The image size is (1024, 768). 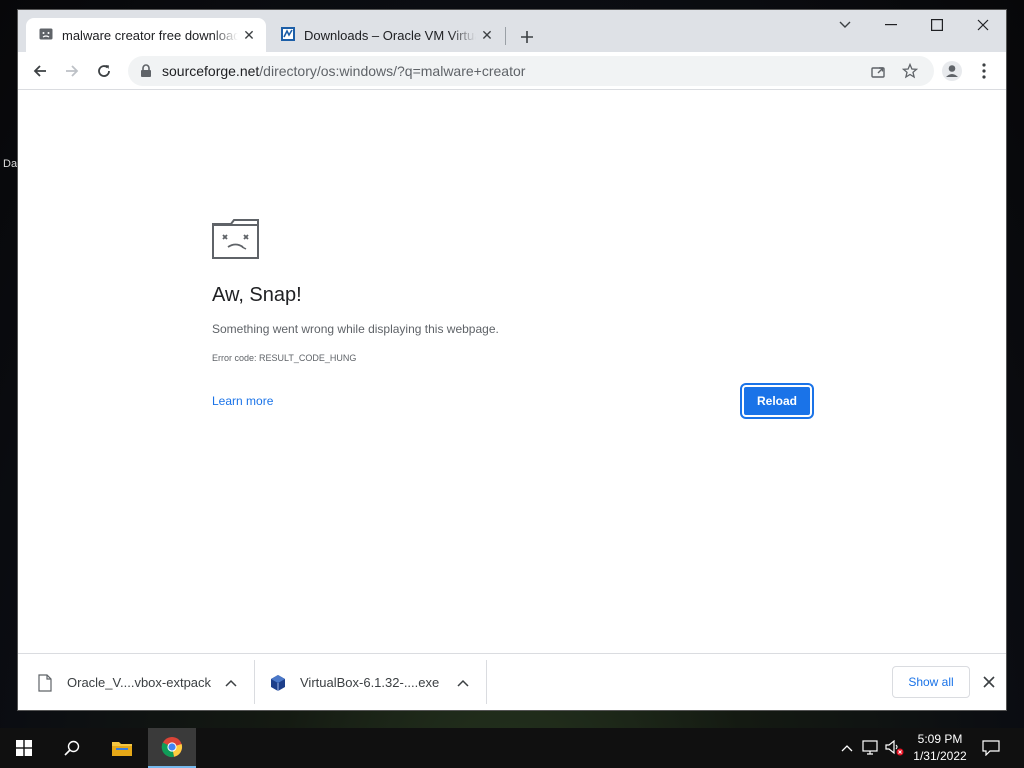 I want to click on menu-button, so click(x=984, y=71).